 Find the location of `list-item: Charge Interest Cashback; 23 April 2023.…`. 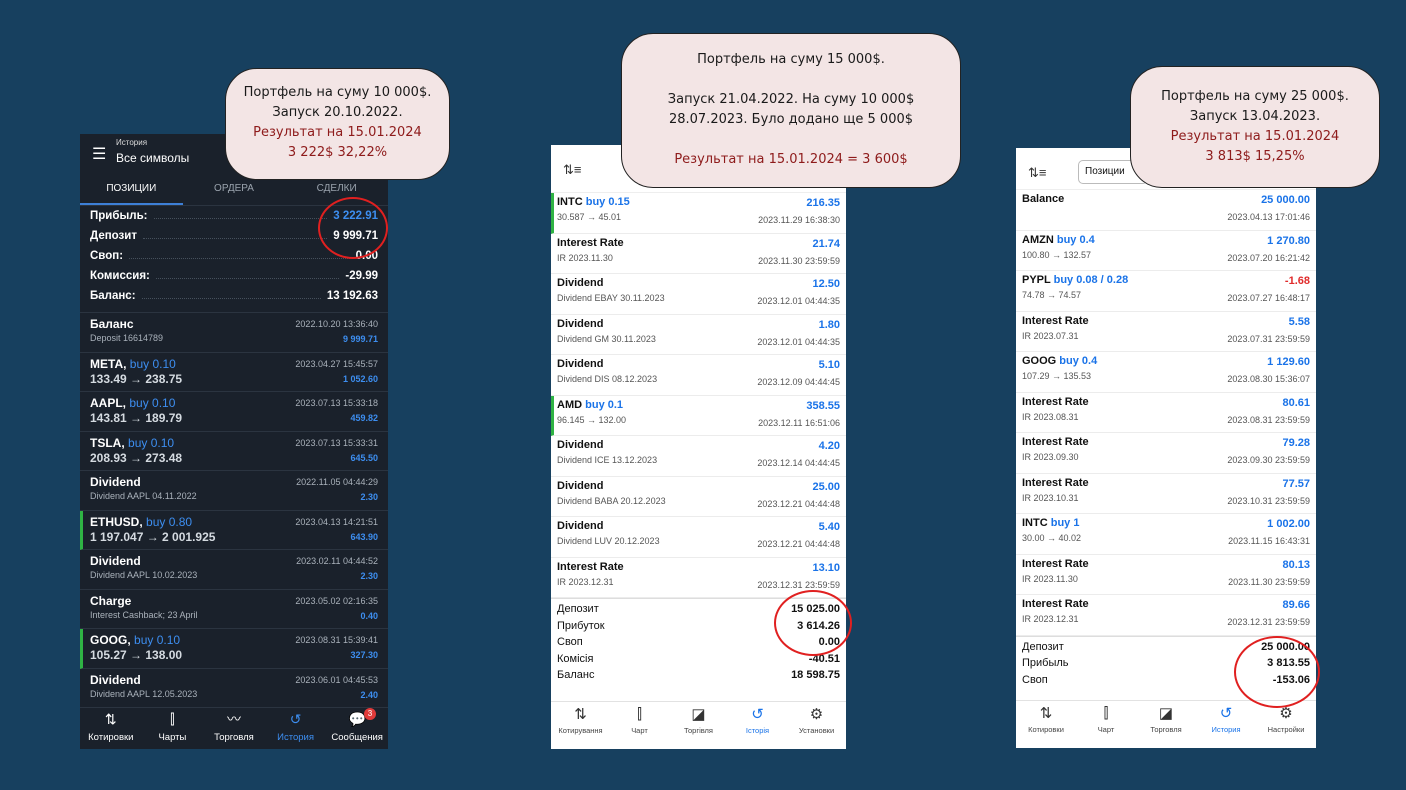

list-item: Charge Interest Cashback; 23 April 2023.… is located at coordinates (234, 609).